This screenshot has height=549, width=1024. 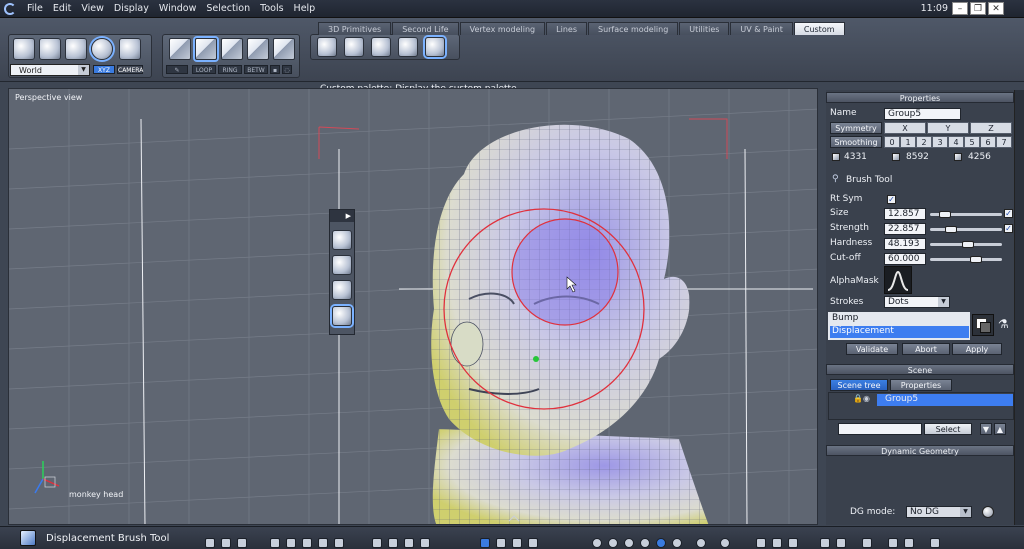 I want to click on menu-selection: Selection, so click(x=228, y=8).